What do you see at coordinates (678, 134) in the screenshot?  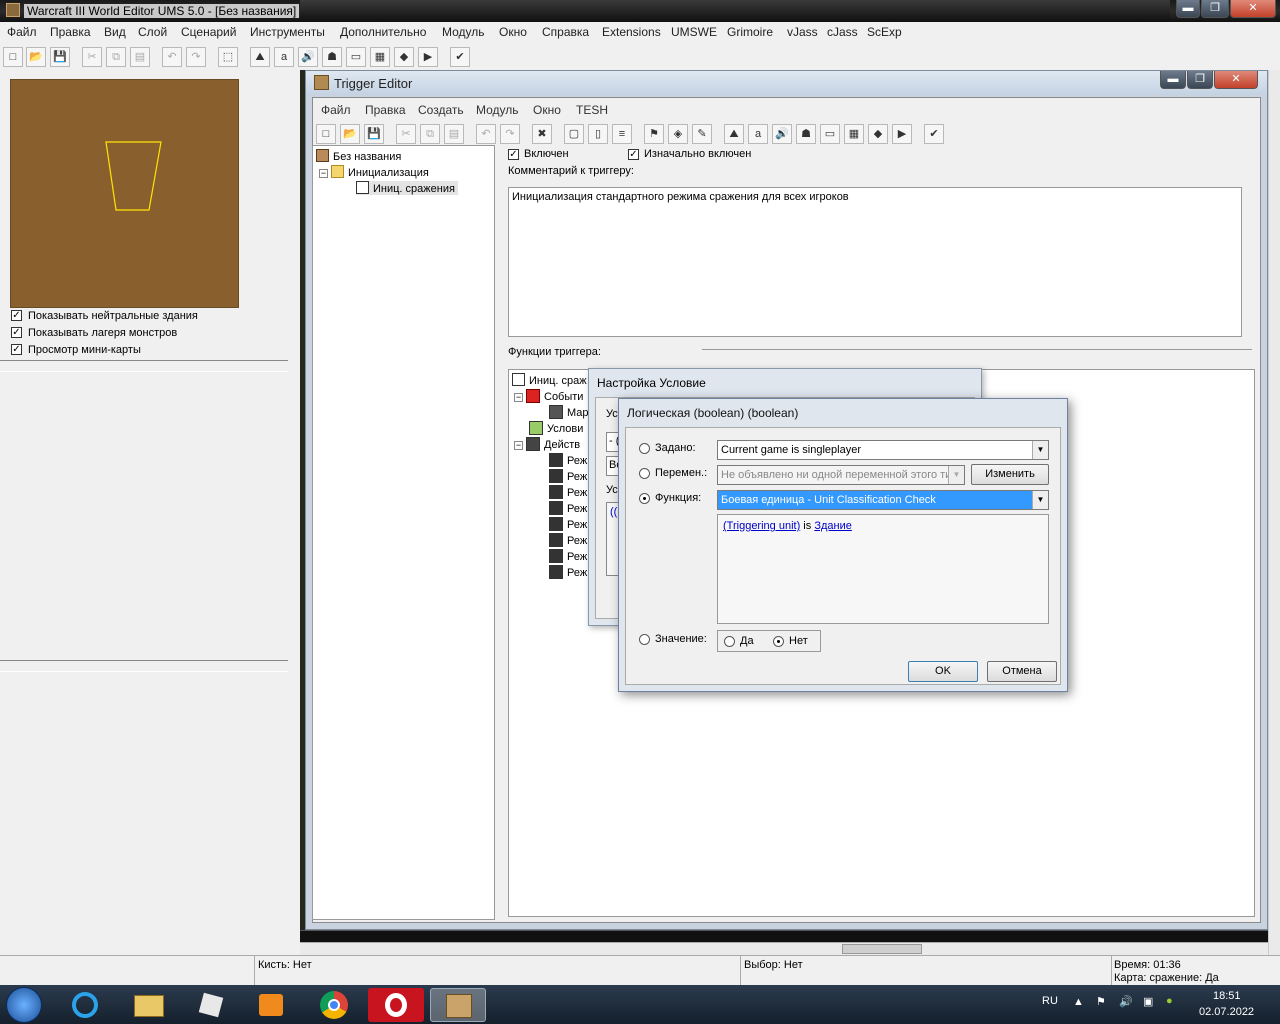 I see `te-new-condition-icon: ◈` at bounding box center [678, 134].